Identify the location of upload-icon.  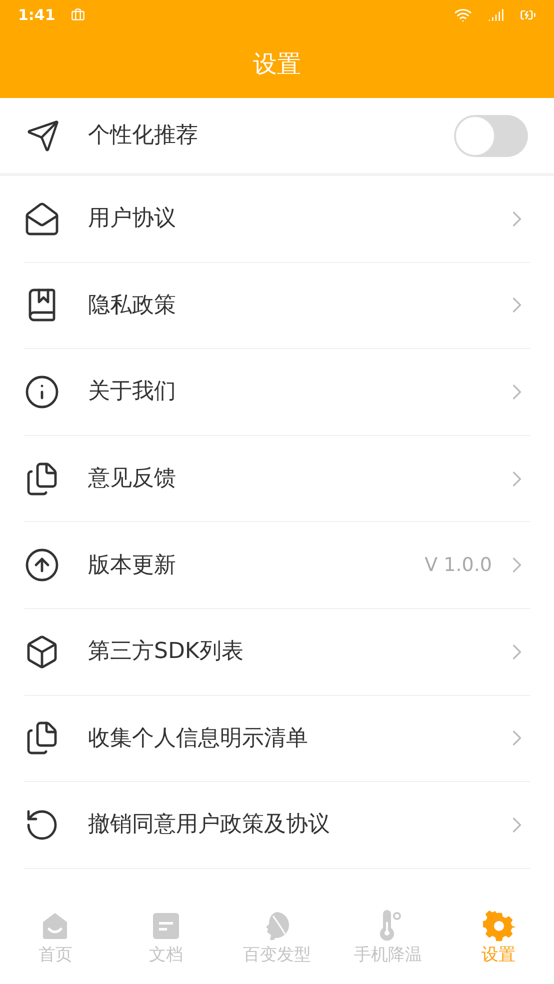
(42, 565).